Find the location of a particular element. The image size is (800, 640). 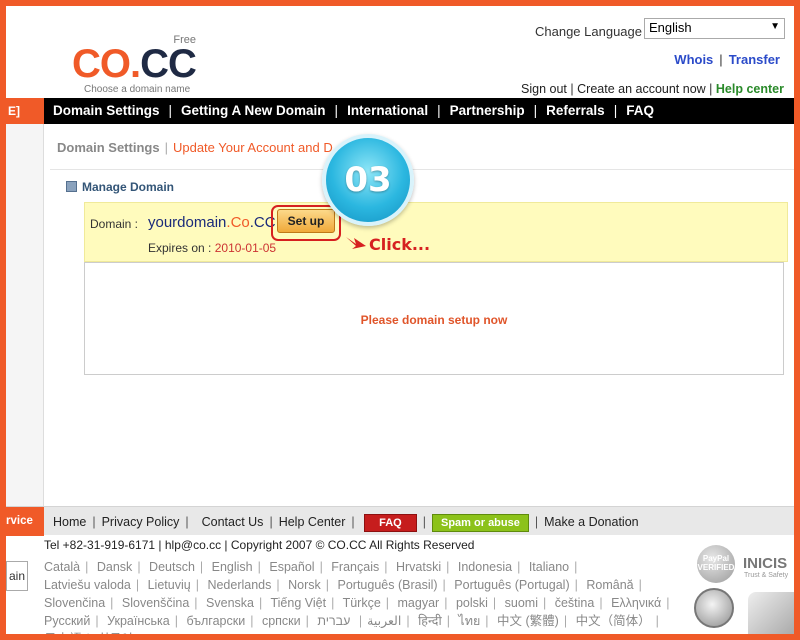

setup-button: Set up is located at coordinates (306, 221).